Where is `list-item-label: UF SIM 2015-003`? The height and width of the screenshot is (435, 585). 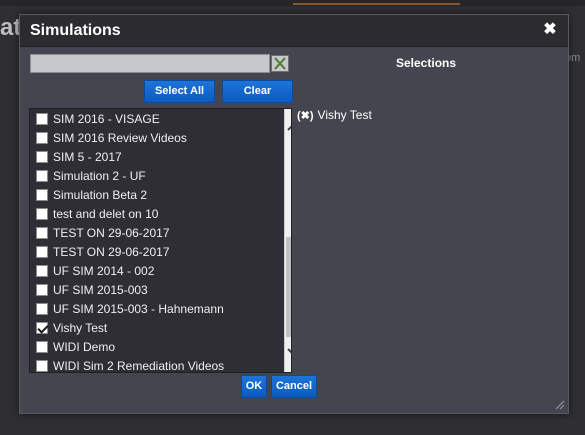 list-item-label: UF SIM 2015-003 is located at coordinates (100, 289).